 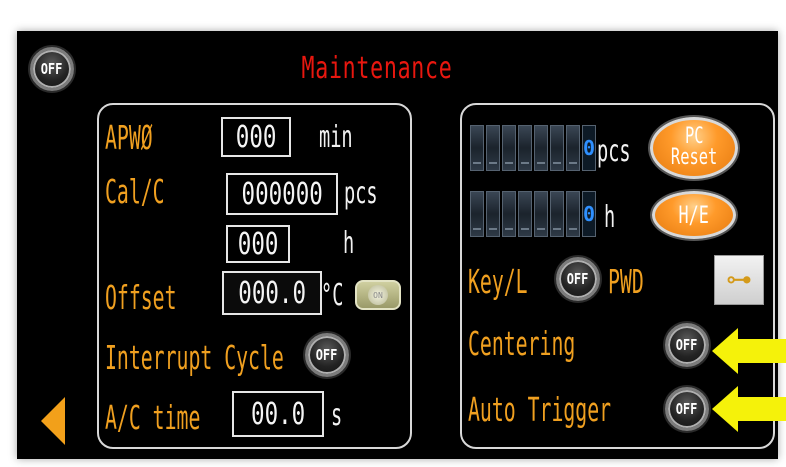 What do you see at coordinates (141, 297) in the screenshot?
I see `offset-label: Offset` at bounding box center [141, 297].